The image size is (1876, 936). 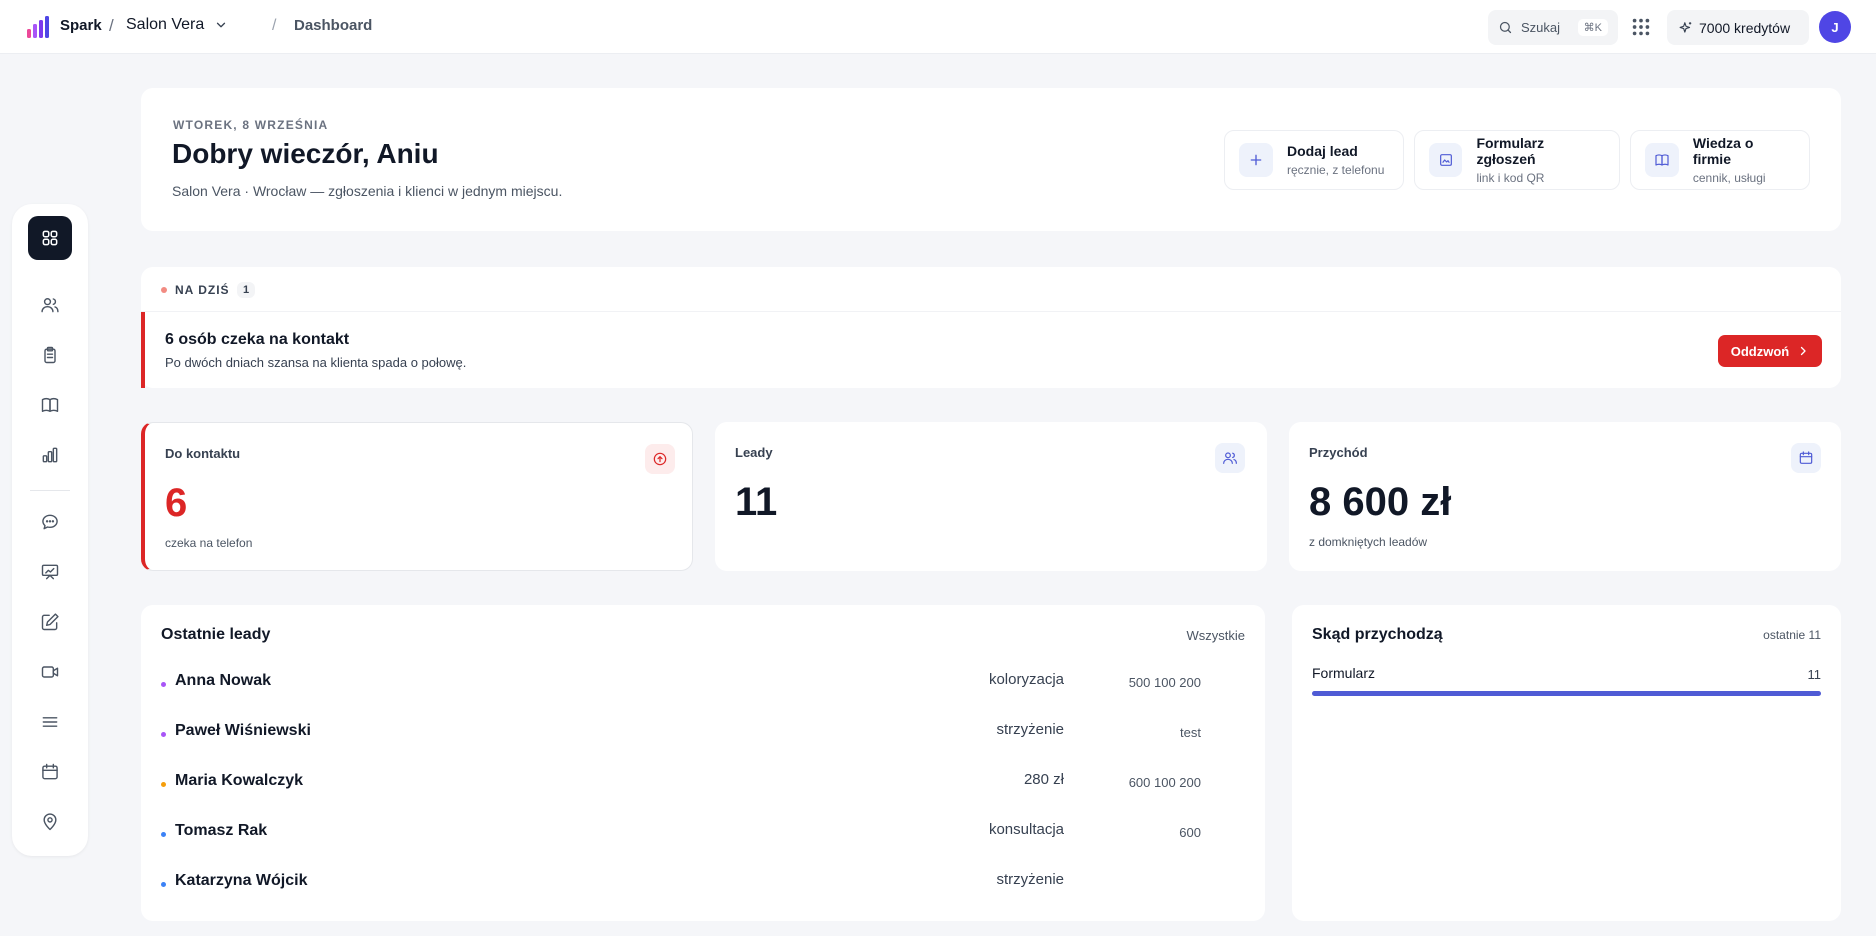 I want to click on presentation-icon, so click(x=50, y=572).